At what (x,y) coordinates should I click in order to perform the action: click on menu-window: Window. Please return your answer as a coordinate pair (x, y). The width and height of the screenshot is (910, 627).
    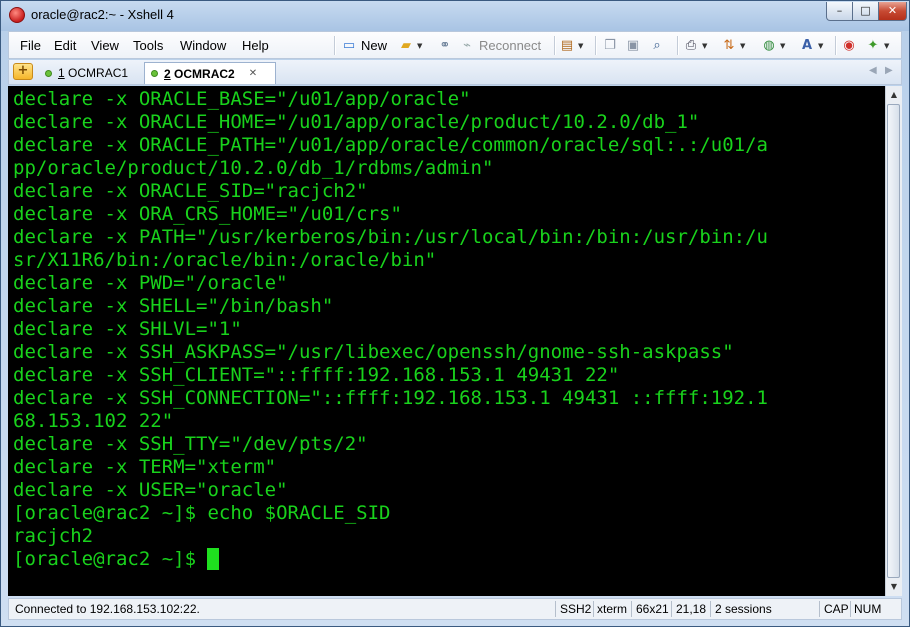
    Looking at the image, I should click on (203, 45).